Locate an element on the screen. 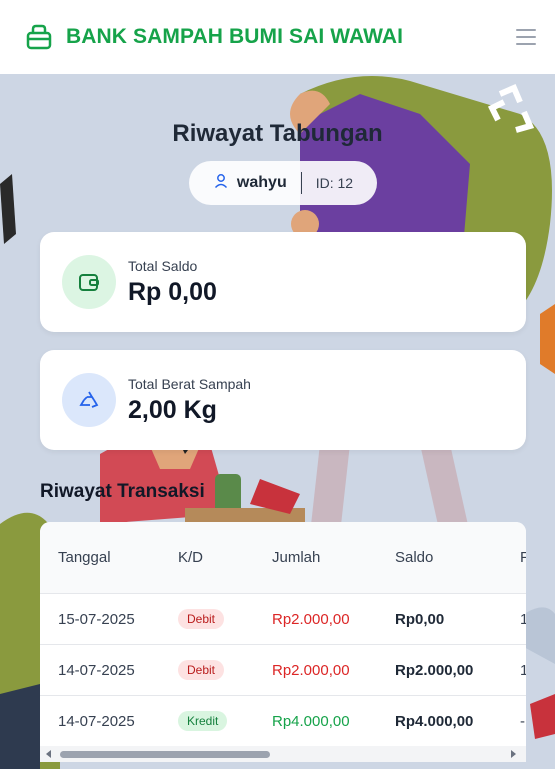 This screenshot has height=769, width=555. transactions-title: Riwayat Transaksi is located at coordinates (122, 491).